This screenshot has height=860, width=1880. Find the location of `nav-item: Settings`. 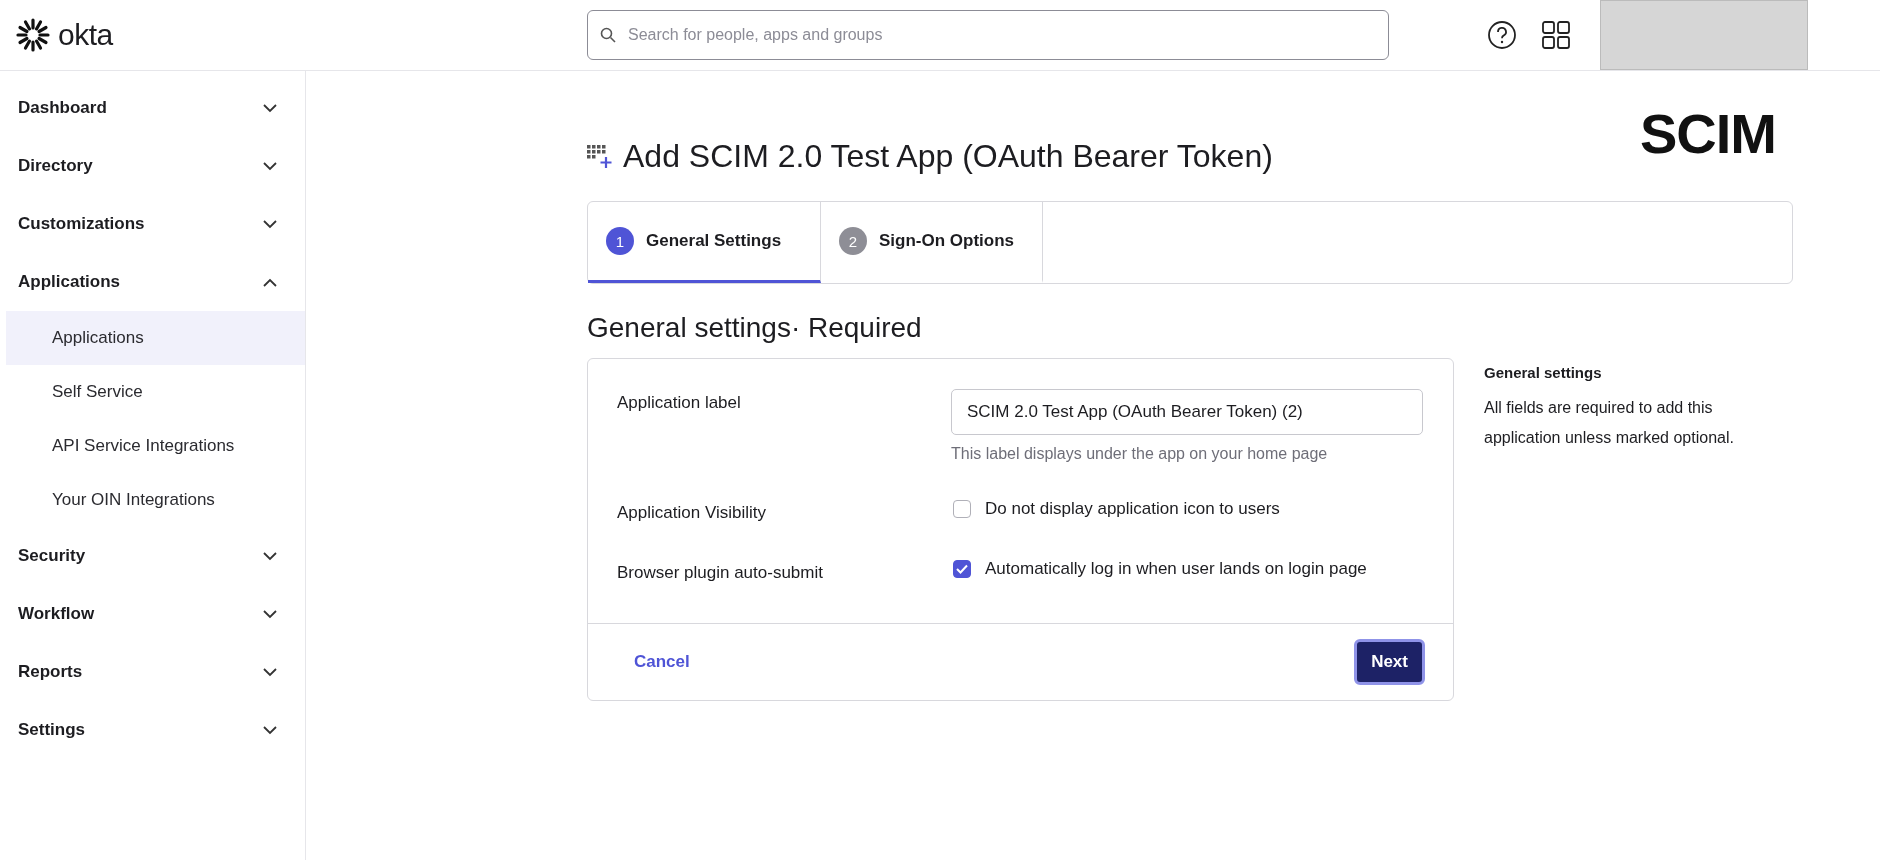

nav-item: Settings is located at coordinates (152, 730).